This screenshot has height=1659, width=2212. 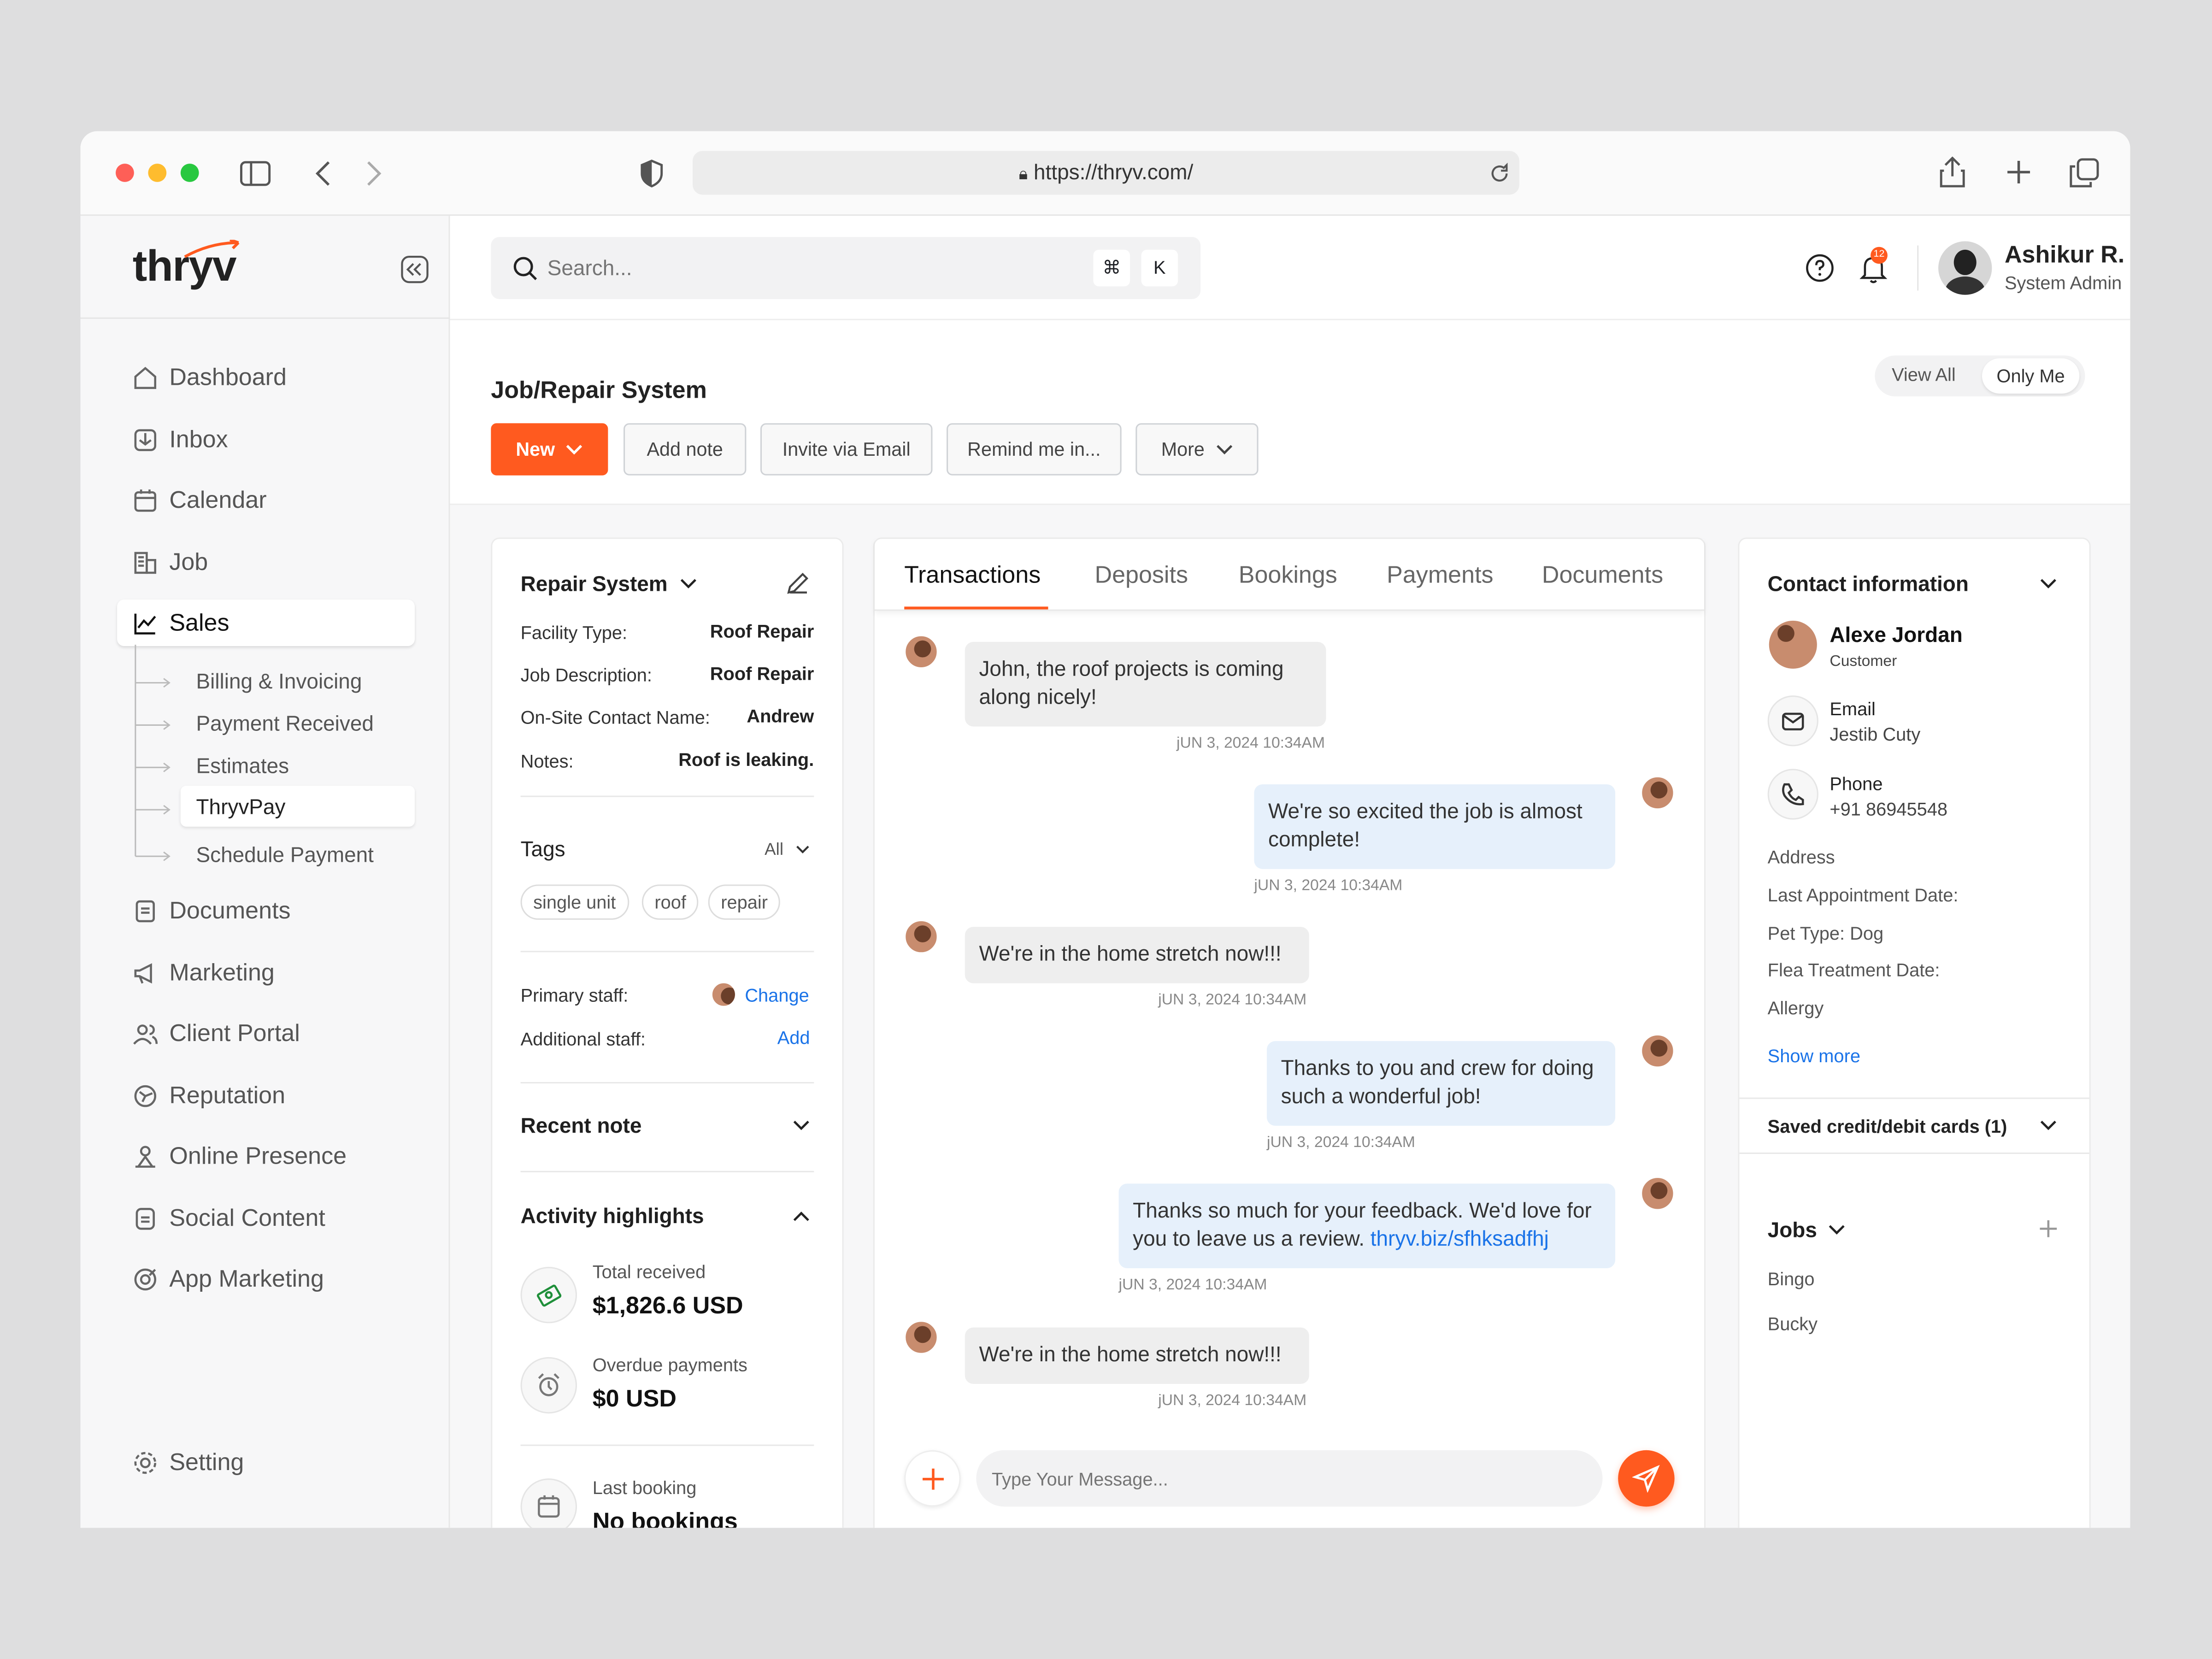 What do you see at coordinates (240, 1157) in the screenshot?
I see `sidebar-item-online-presence: Online Presence` at bounding box center [240, 1157].